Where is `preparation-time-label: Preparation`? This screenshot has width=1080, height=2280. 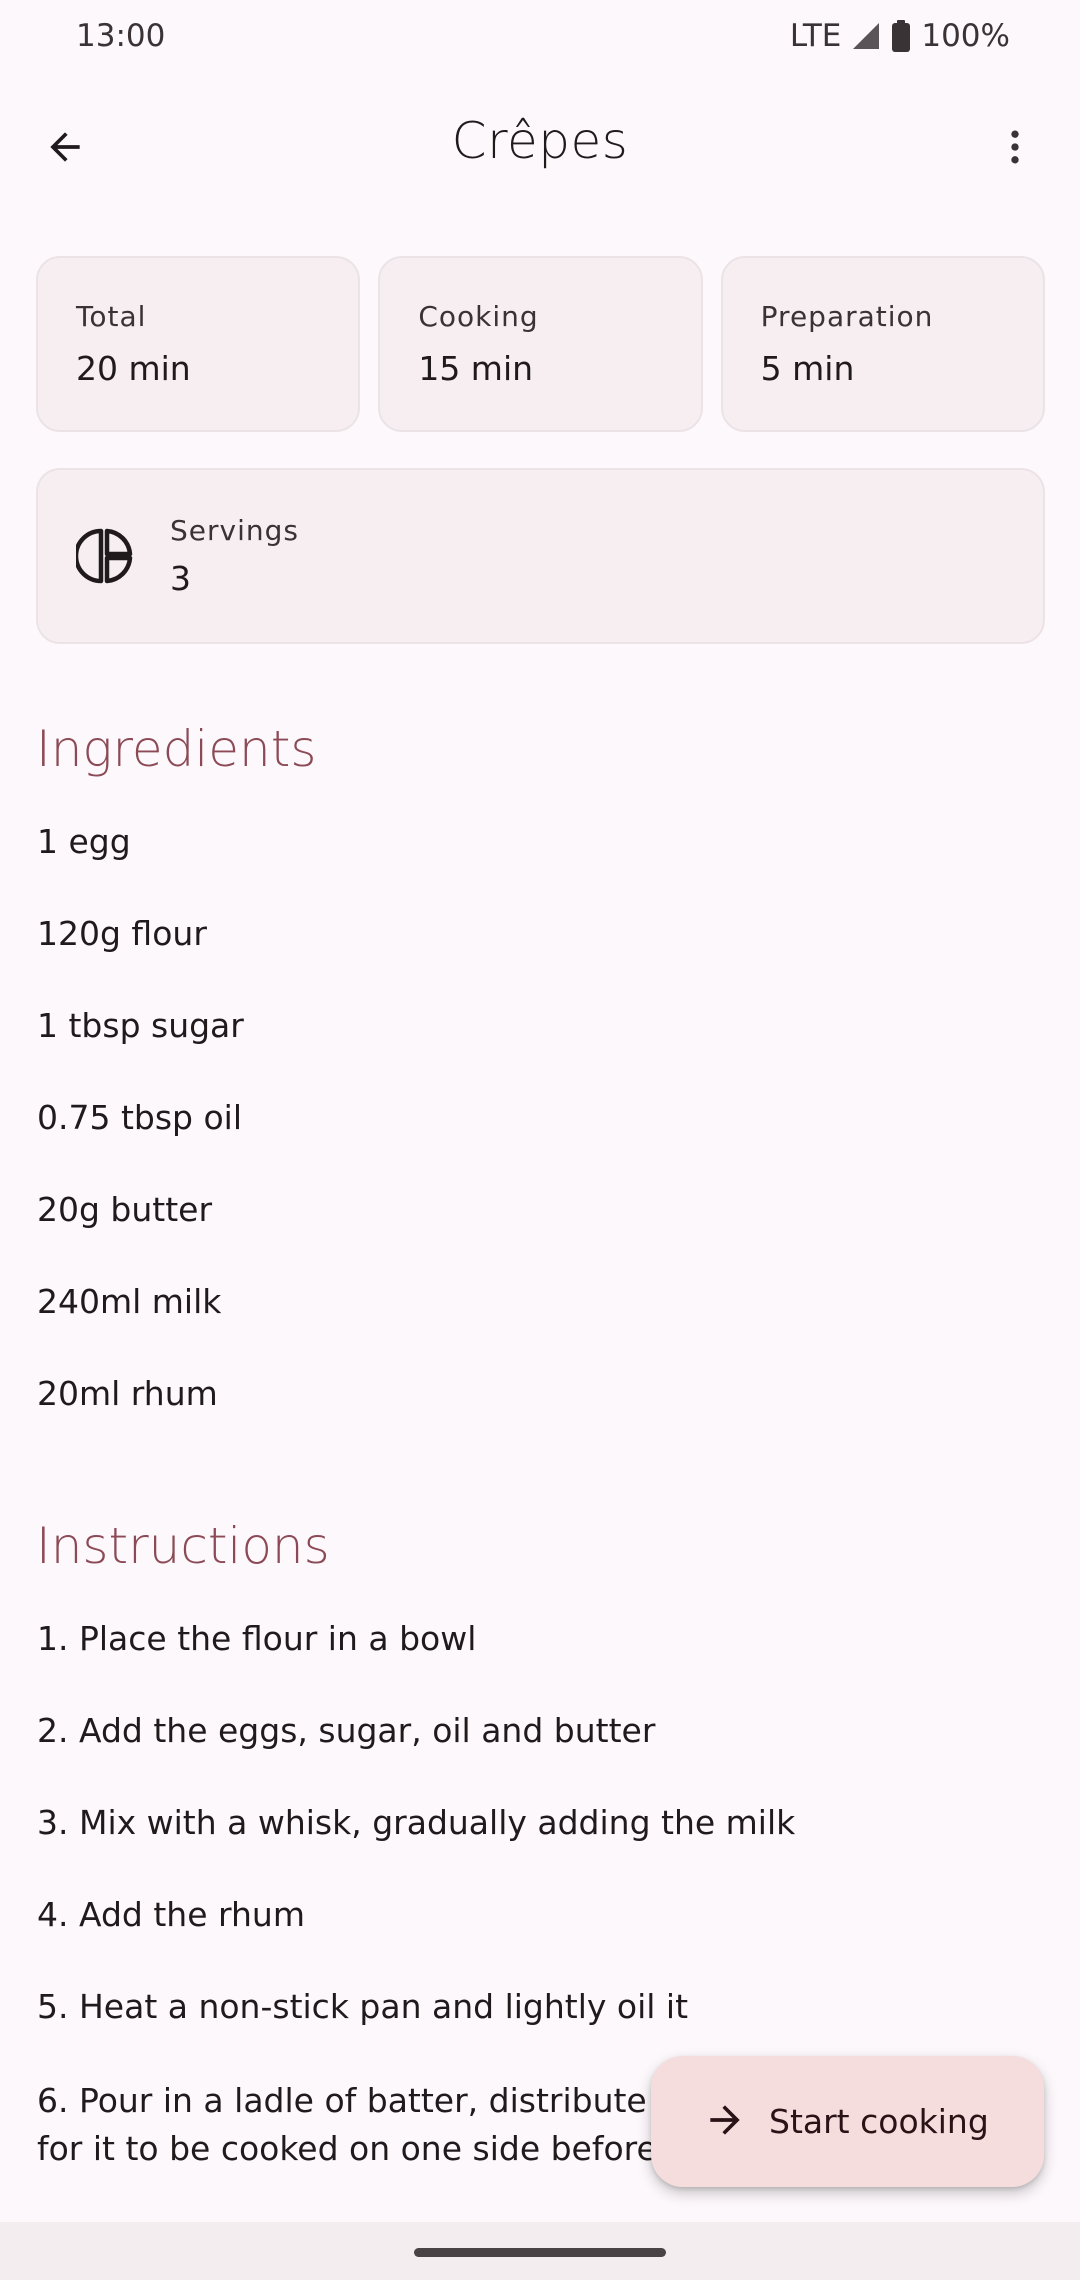
preparation-time-label: Preparation is located at coordinates (847, 316).